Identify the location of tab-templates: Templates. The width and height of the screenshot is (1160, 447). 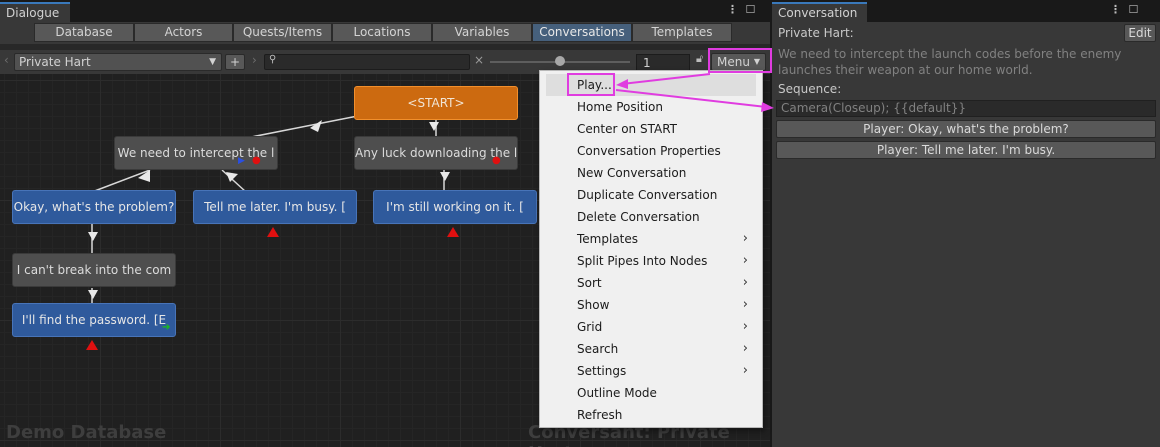
(682, 32).